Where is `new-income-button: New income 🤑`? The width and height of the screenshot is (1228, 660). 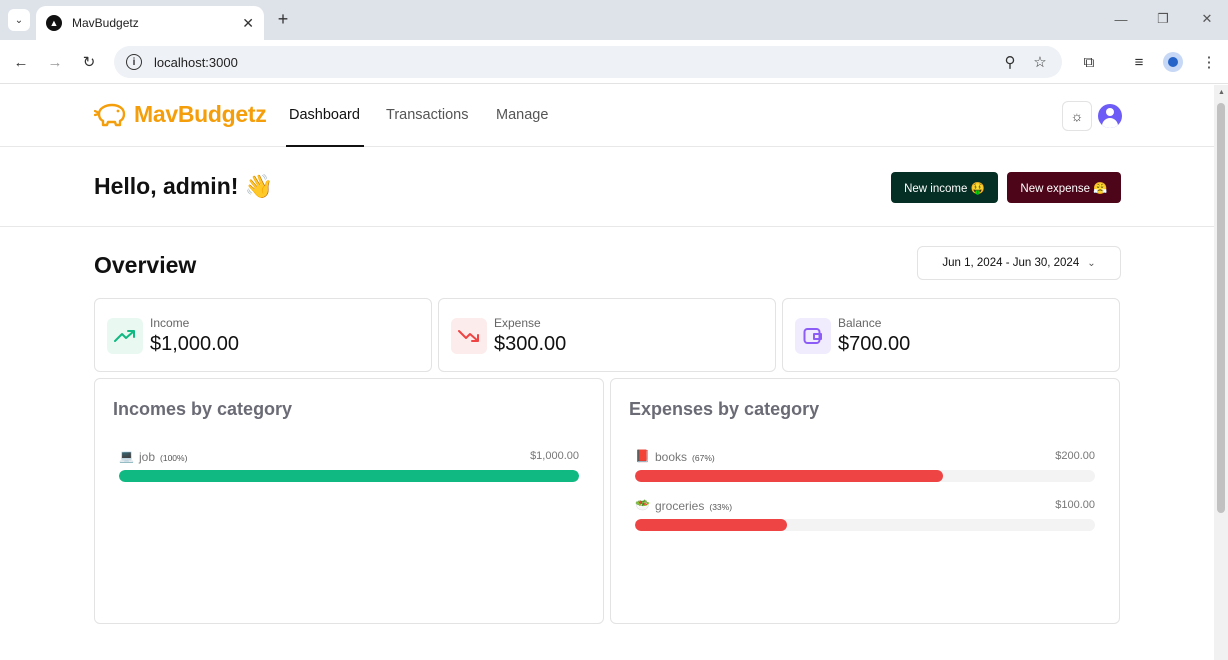 new-income-button: New income 🤑 is located at coordinates (944, 187).